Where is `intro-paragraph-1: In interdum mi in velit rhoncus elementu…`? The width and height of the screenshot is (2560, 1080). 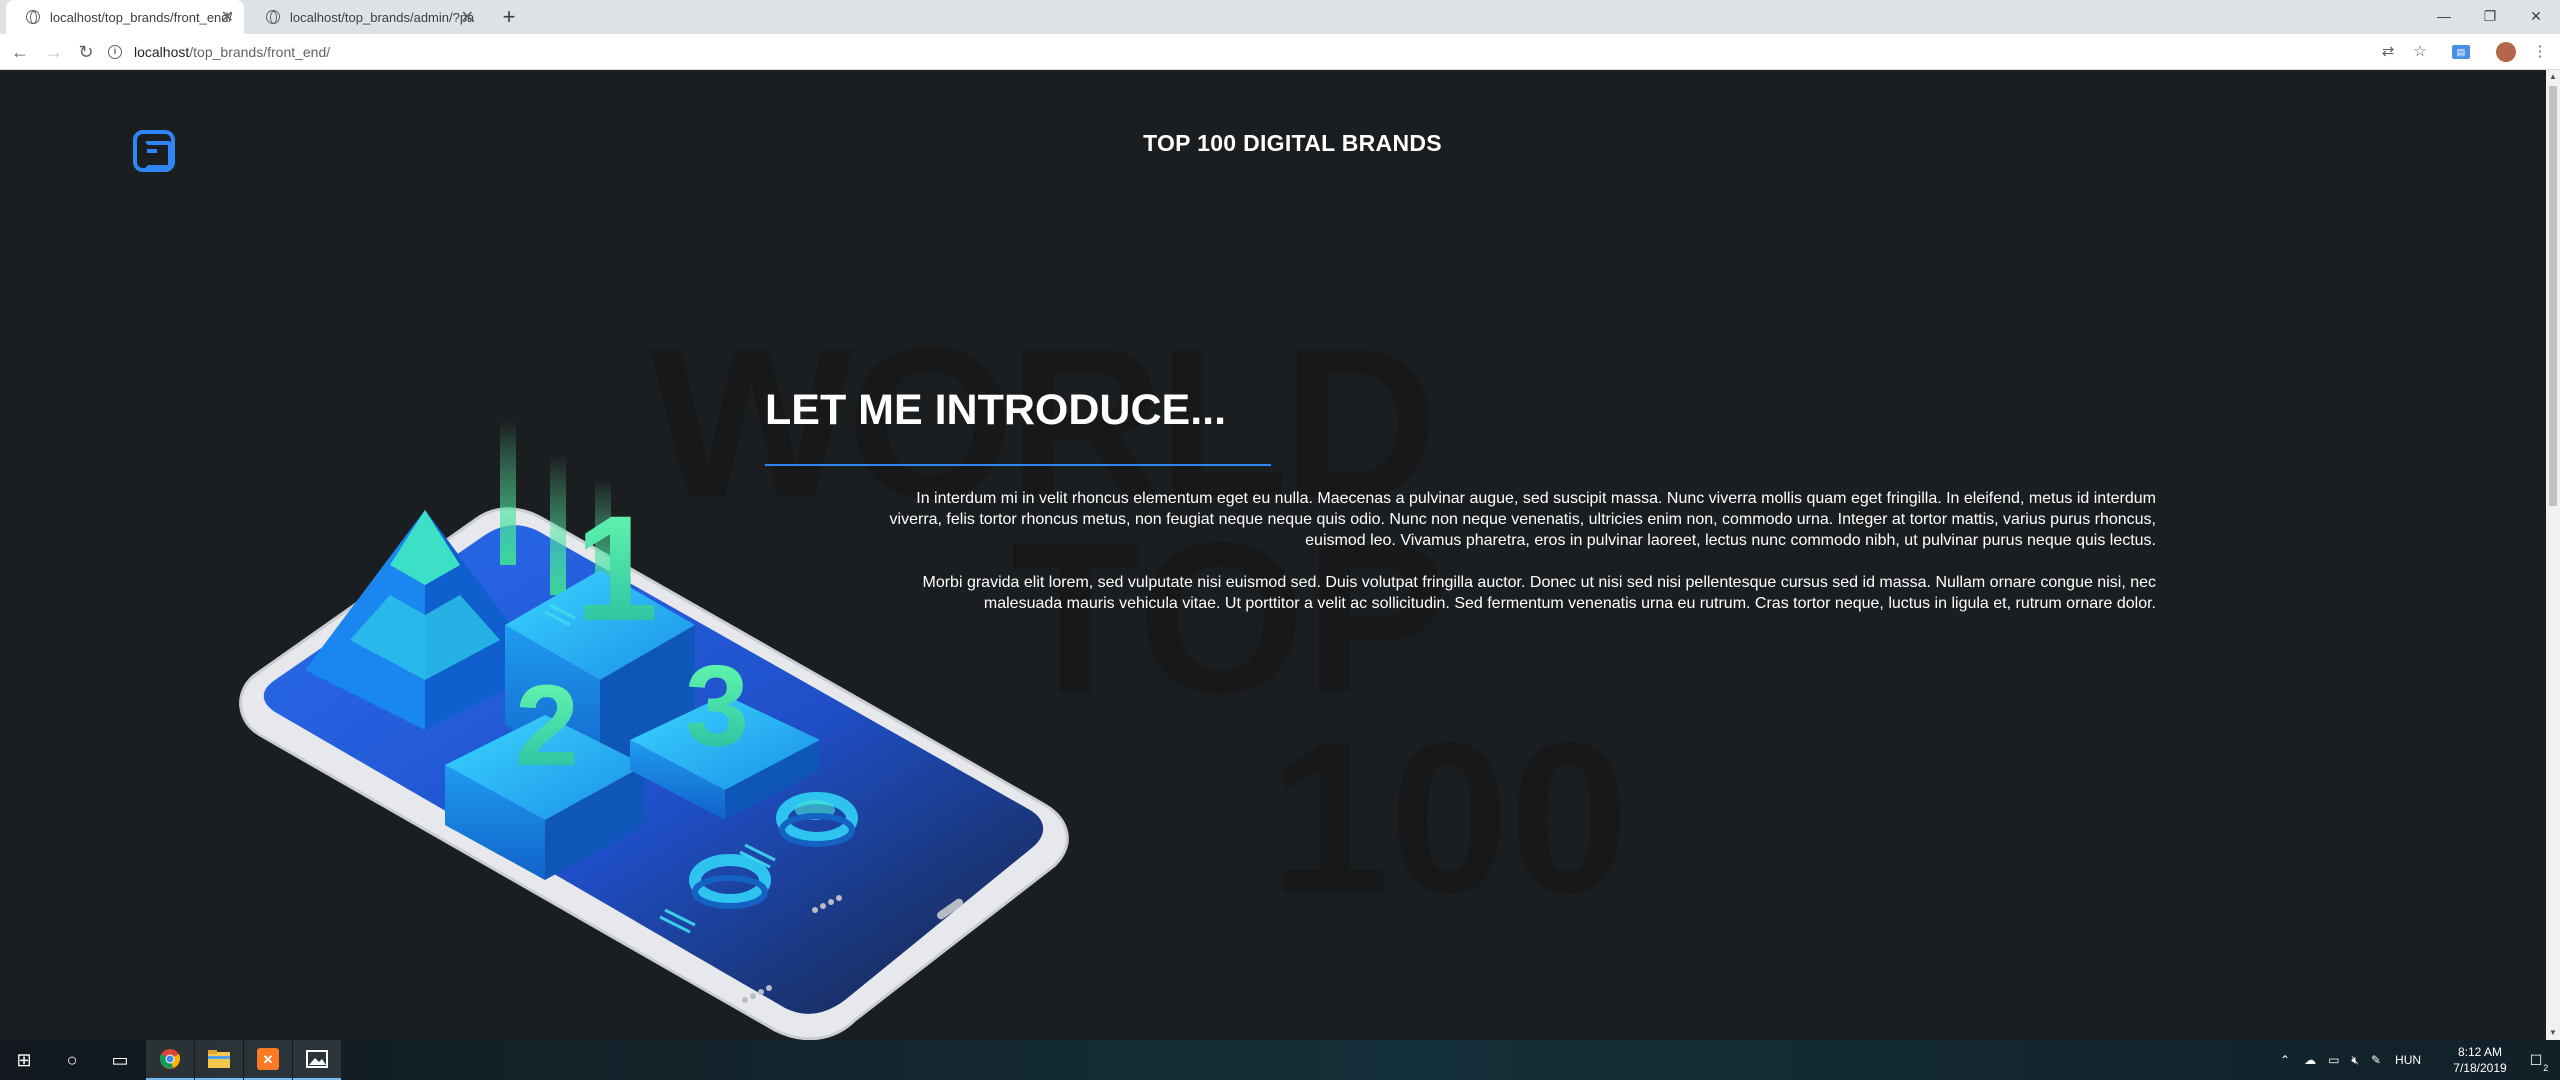
intro-paragraph-1: In interdum mi in velit rhoncus elementu… is located at coordinates (1522, 519).